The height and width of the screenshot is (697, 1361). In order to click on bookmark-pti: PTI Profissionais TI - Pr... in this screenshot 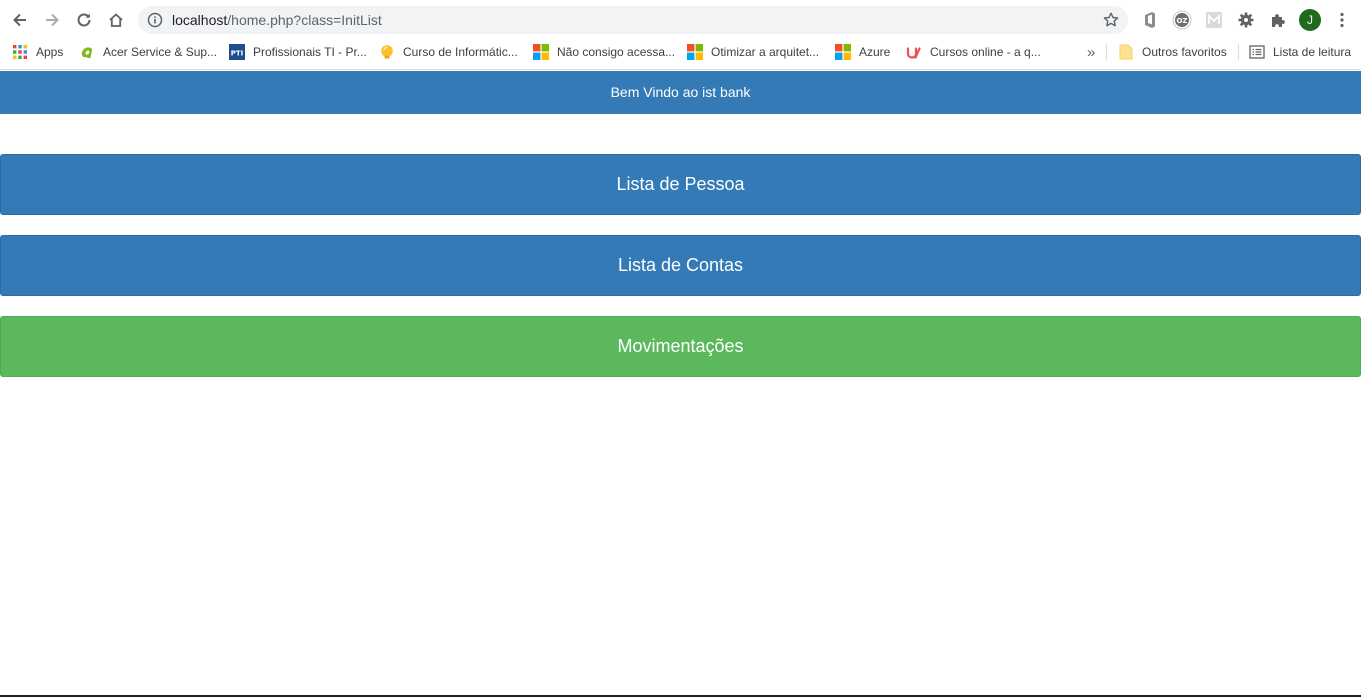, I will do `click(298, 52)`.